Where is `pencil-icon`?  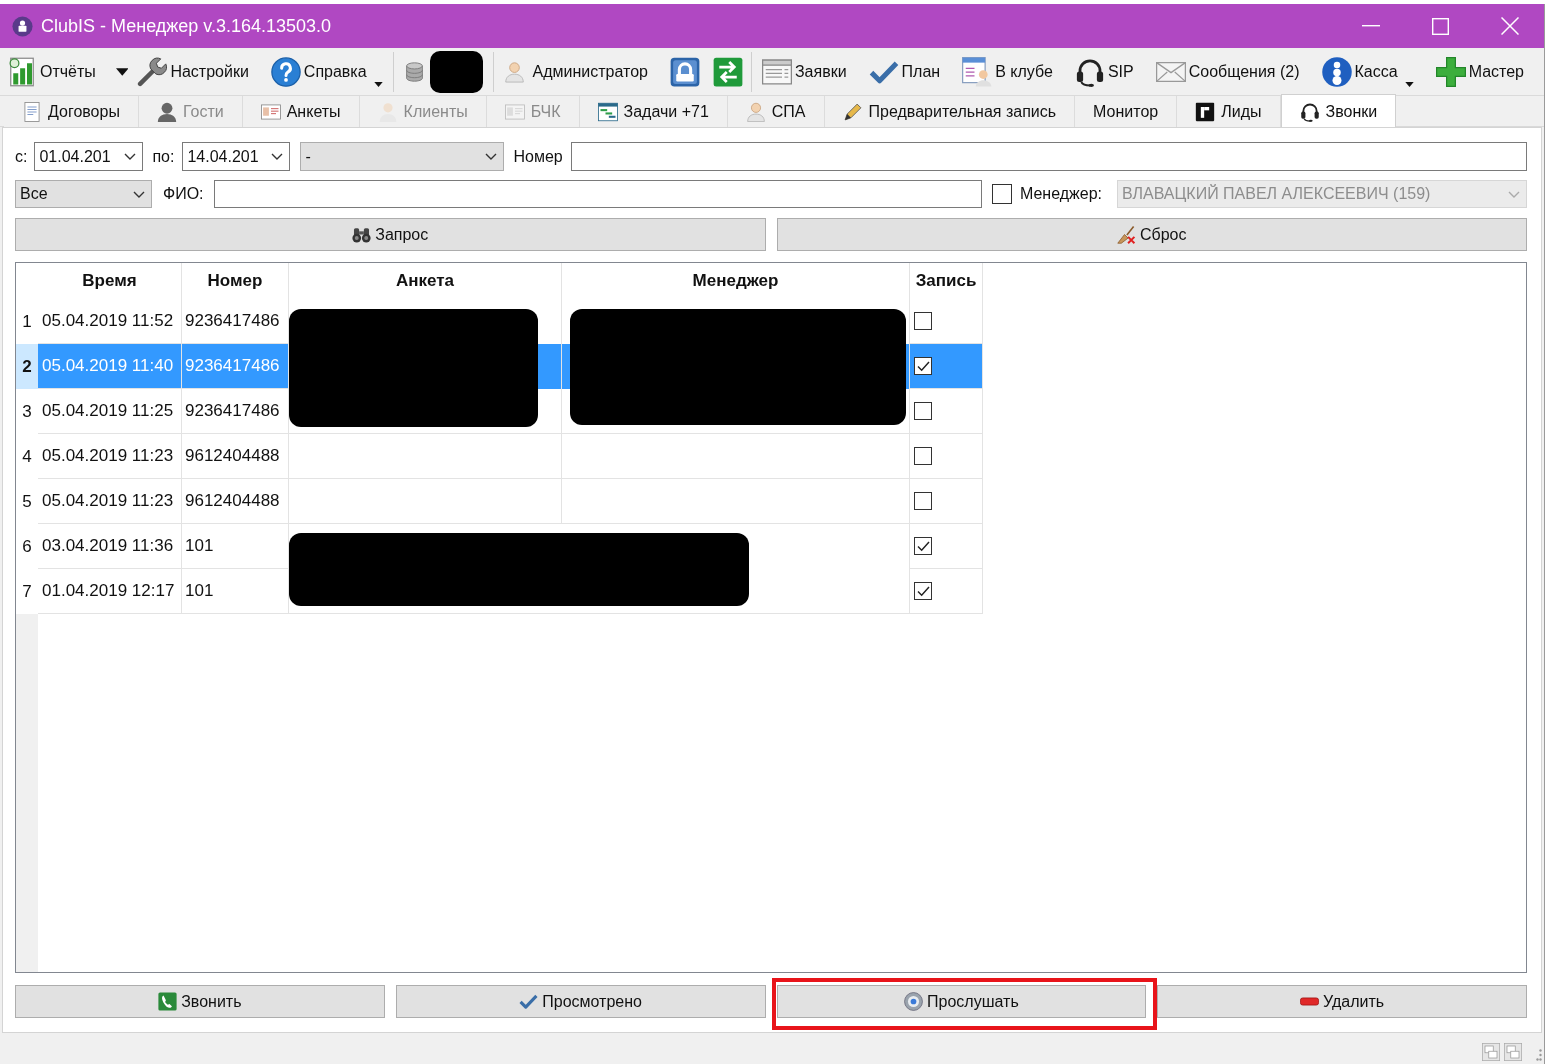
pencil-icon is located at coordinates (852, 111).